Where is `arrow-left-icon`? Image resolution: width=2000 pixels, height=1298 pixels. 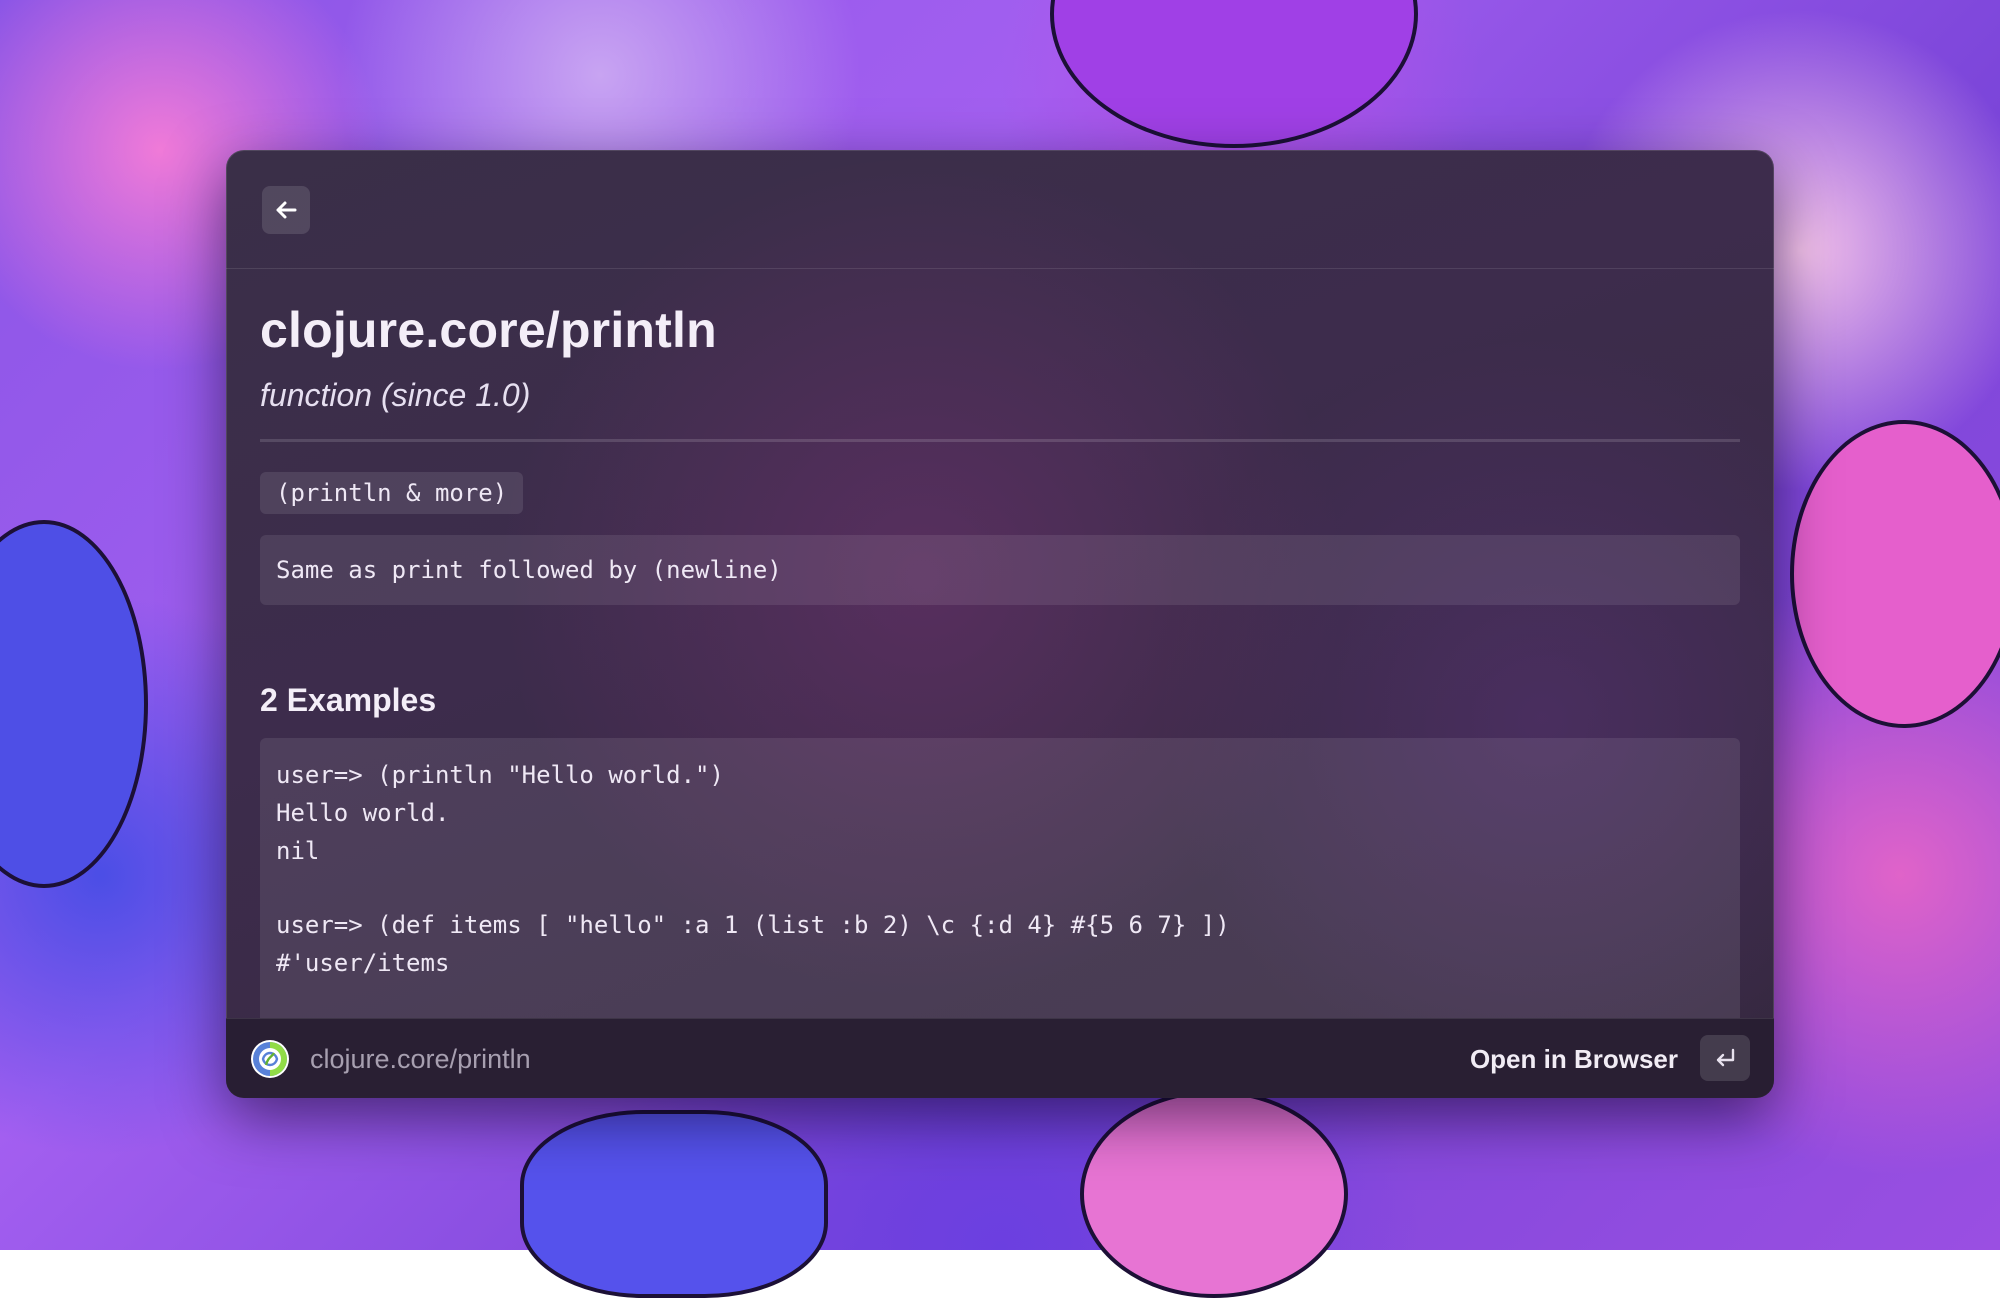
arrow-left-icon is located at coordinates (286, 210).